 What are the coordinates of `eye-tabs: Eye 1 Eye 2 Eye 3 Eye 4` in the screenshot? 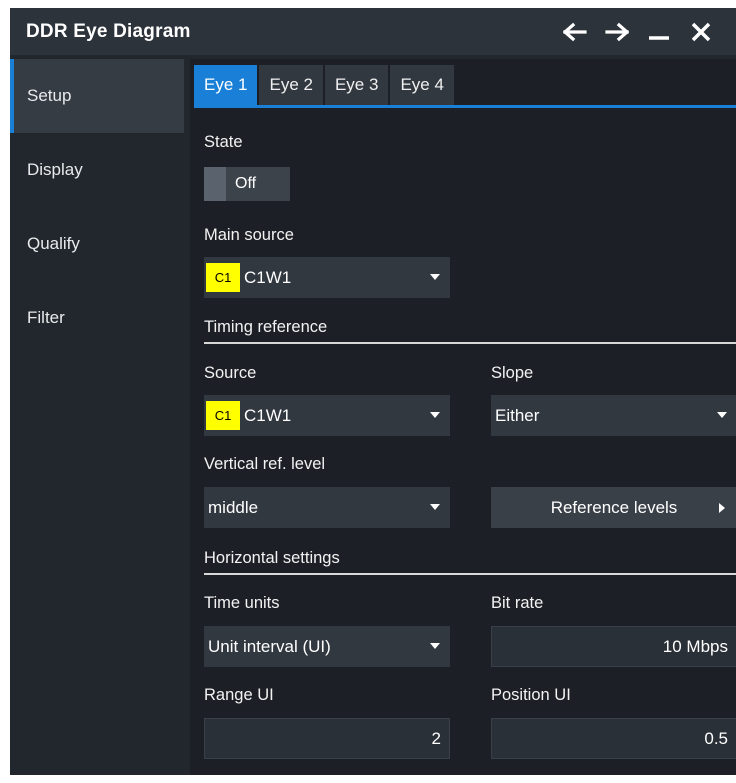 It's located at (325, 85).